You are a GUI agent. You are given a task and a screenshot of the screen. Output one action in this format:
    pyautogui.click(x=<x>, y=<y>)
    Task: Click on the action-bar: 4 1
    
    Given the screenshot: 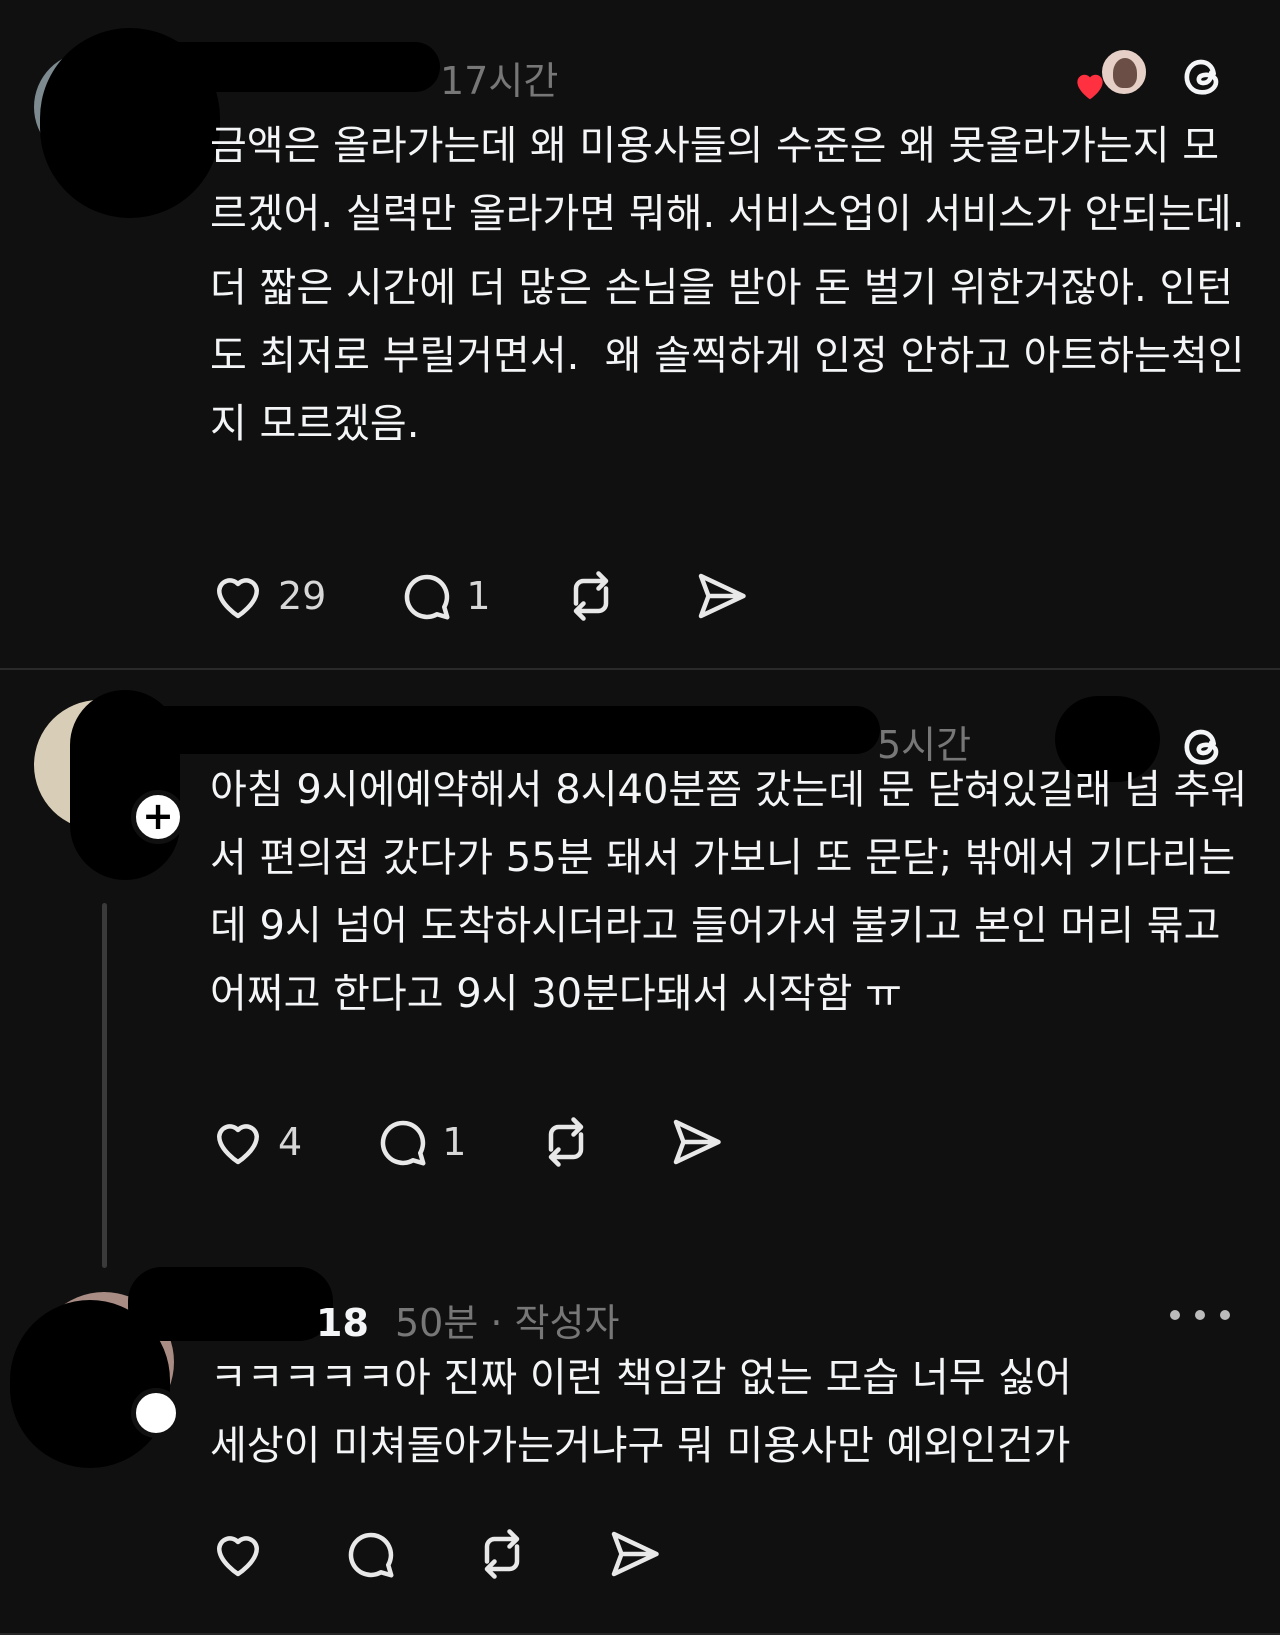 What is the action you would take?
    pyautogui.click(x=502, y=1142)
    